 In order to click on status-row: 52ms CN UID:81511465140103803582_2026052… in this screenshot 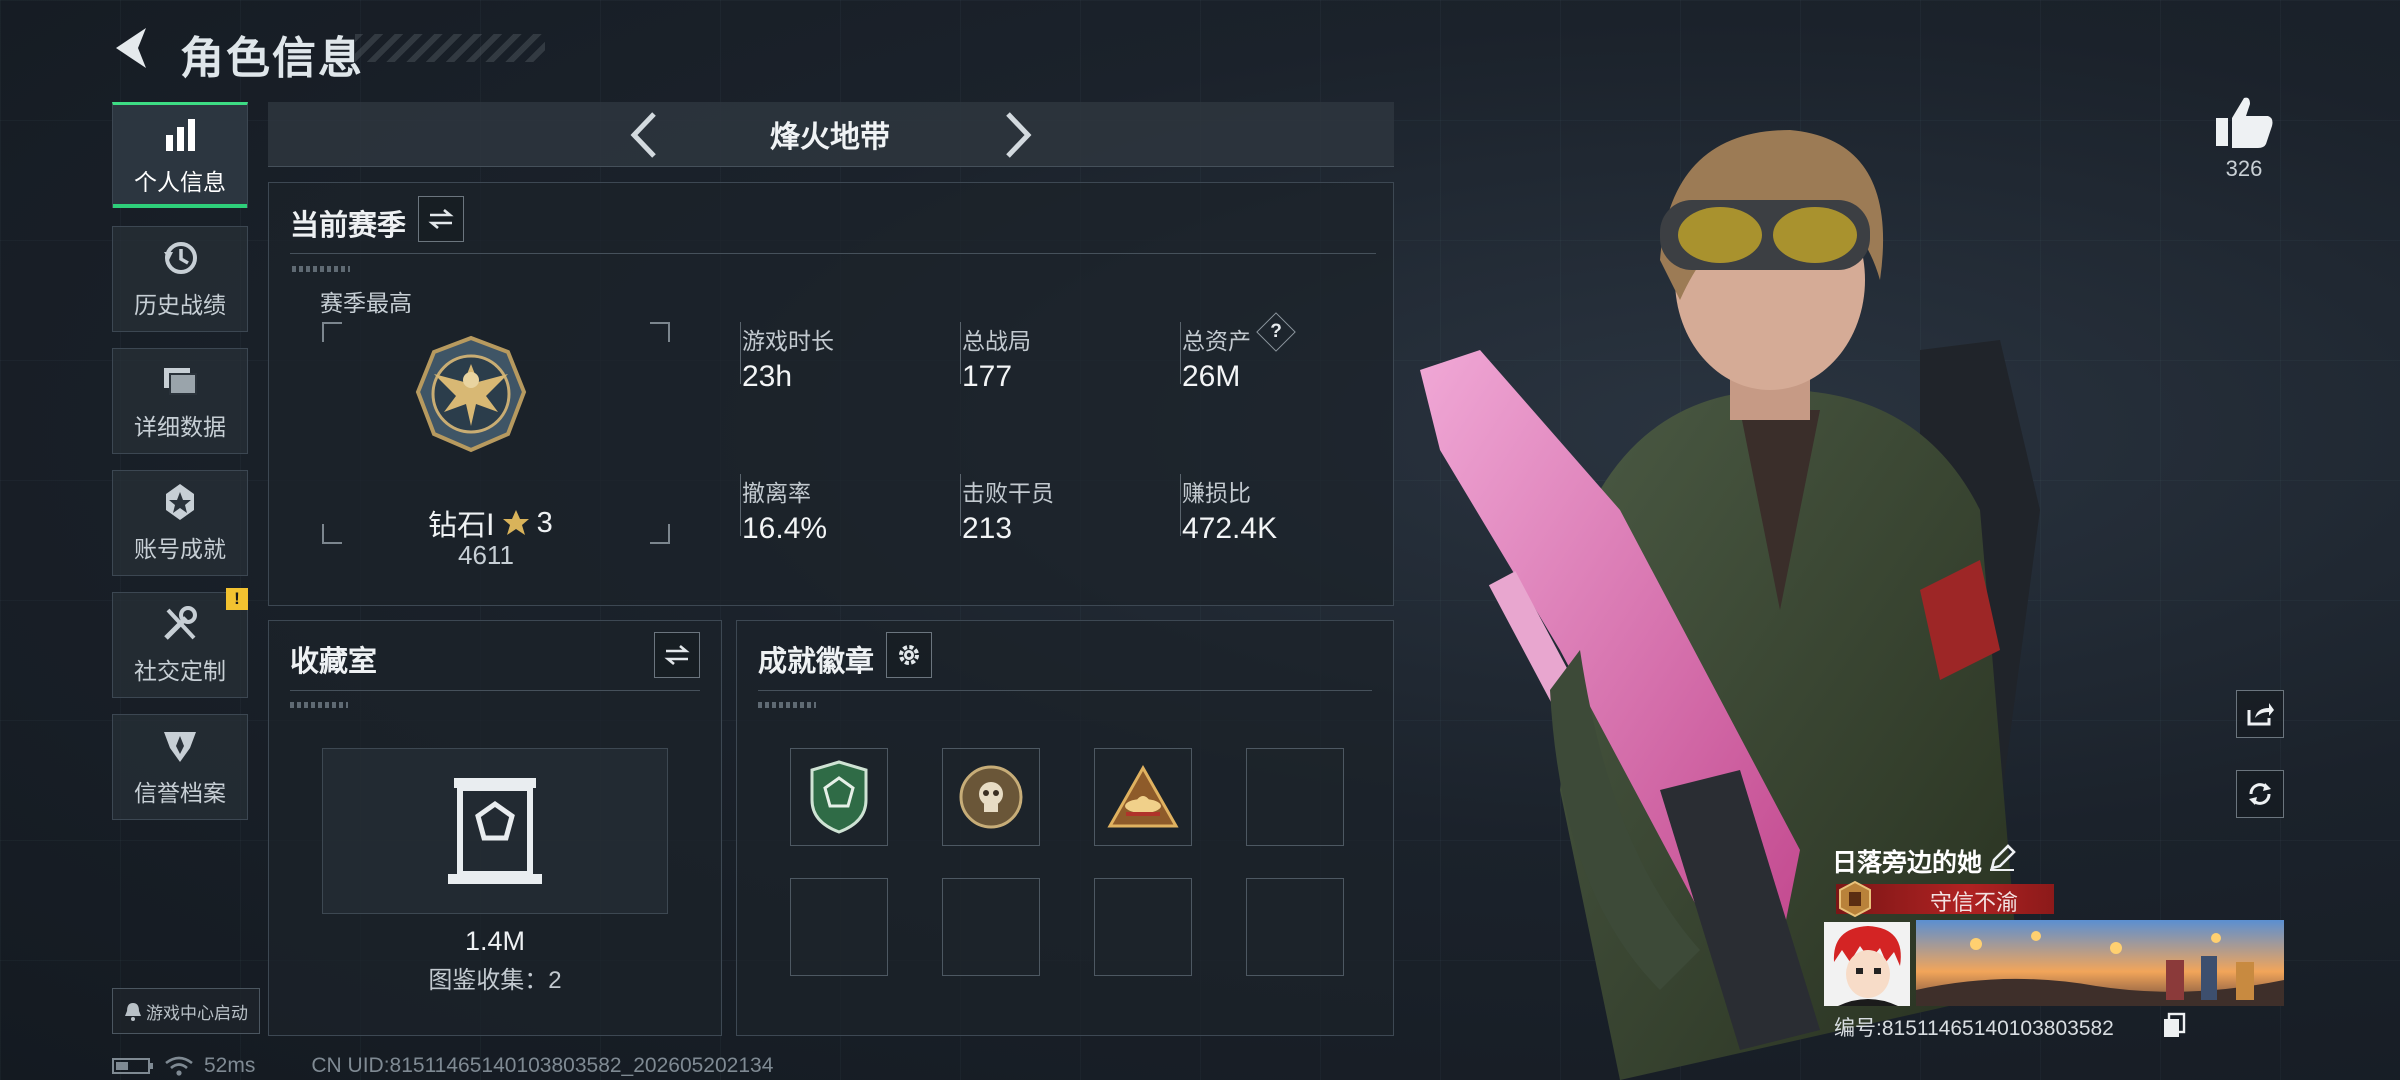, I will do `click(442, 1066)`.